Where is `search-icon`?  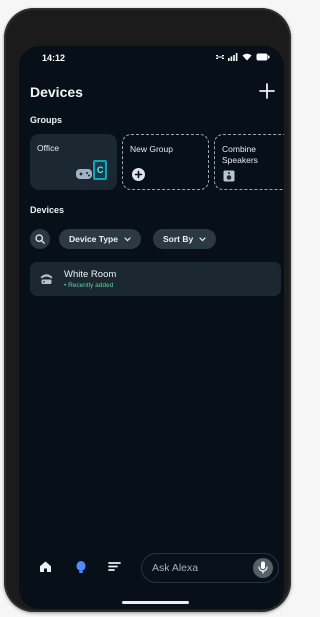
search-icon is located at coordinates (40, 239).